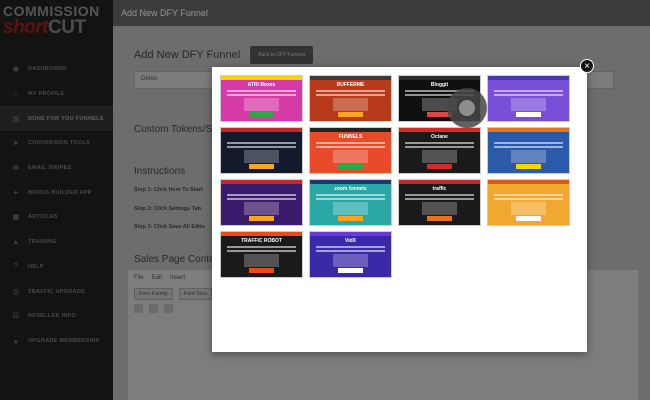 Image resolution: width=650 pixels, height=400 pixels. I want to click on template-7-thumbnail: Octane, so click(439, 150).